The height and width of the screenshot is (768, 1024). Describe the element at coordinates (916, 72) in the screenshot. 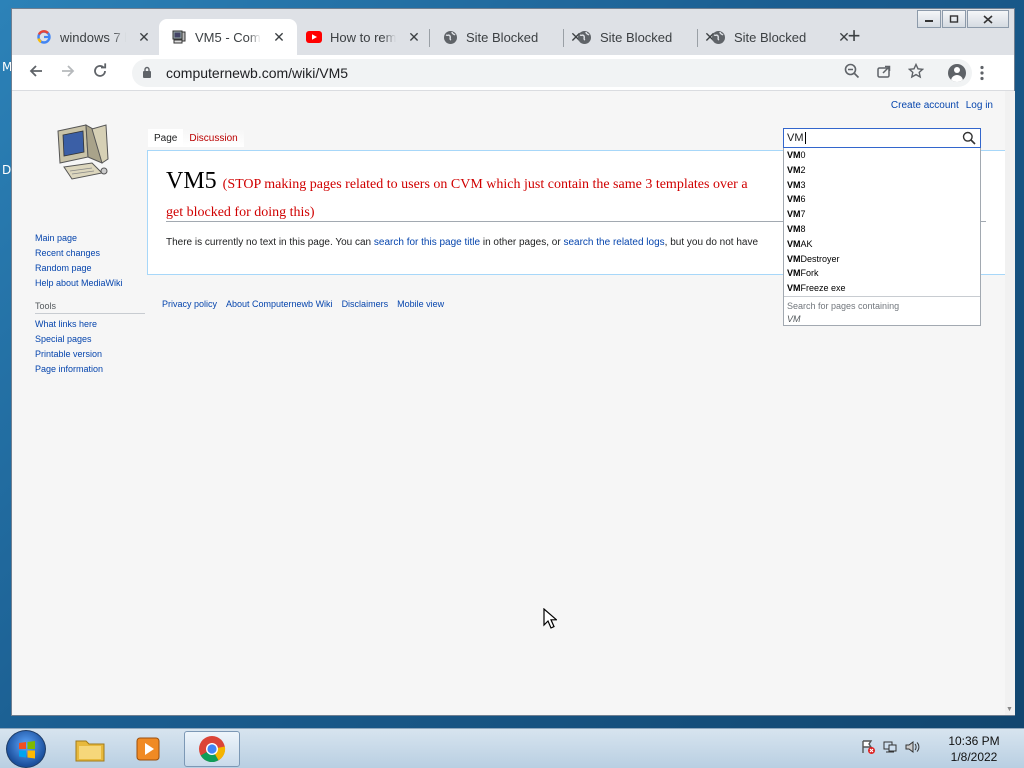

I see `bookmark-star-icon` at that location.